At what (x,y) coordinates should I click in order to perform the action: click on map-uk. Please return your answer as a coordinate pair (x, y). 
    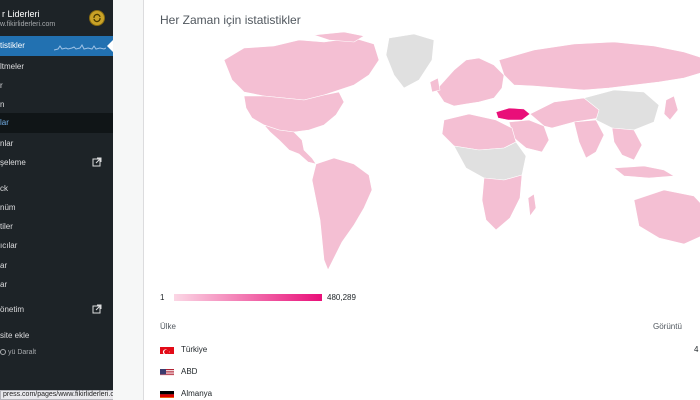
    Looking at the image, I should click on (435, 85).